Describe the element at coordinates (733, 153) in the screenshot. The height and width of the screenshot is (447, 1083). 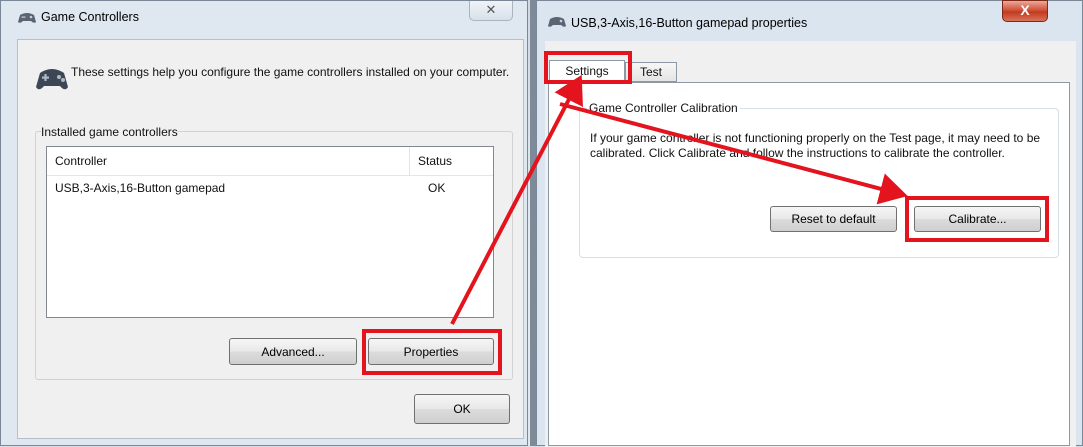
I see `arrow-to-calibrate` at that location.